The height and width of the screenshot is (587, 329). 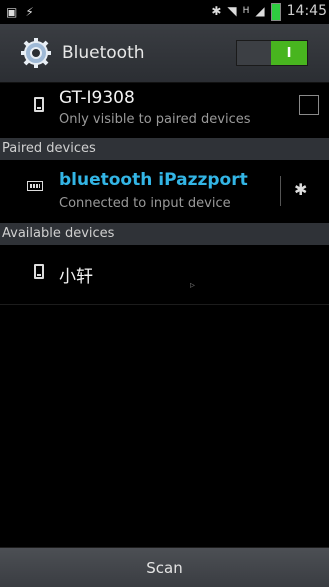 What do you see at coordinates (289, 53) in the screenshot?
I see `toggle-knob: I` at bounding box center [289, 53].